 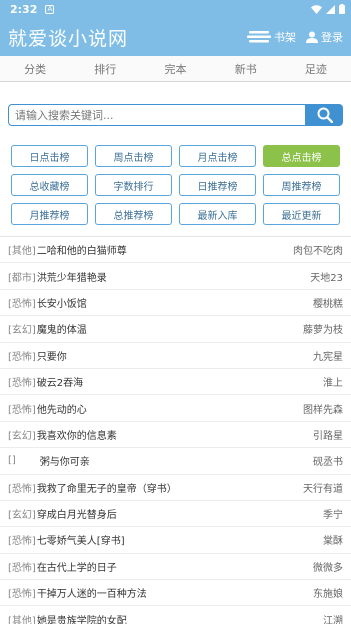 What do you see at coordinates (342, 9) in the screenshot?
I see `battery-icon` at bounding box center [342, 9].